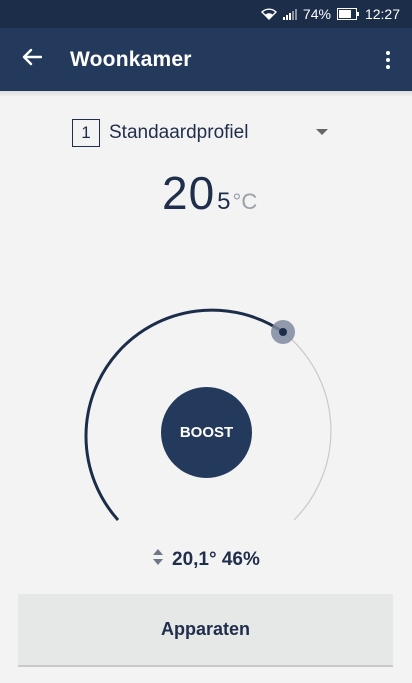 This screenshot has height=683, width=412. I want to click on arrow-left-icon, so click(32, 59).